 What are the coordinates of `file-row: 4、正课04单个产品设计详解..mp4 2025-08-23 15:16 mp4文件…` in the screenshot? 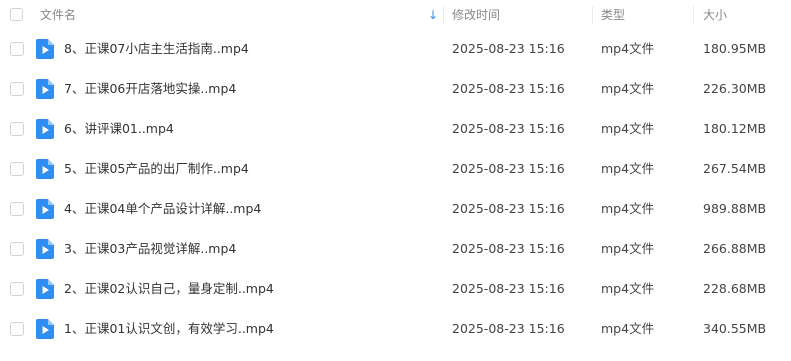 It's located at (395, 209).